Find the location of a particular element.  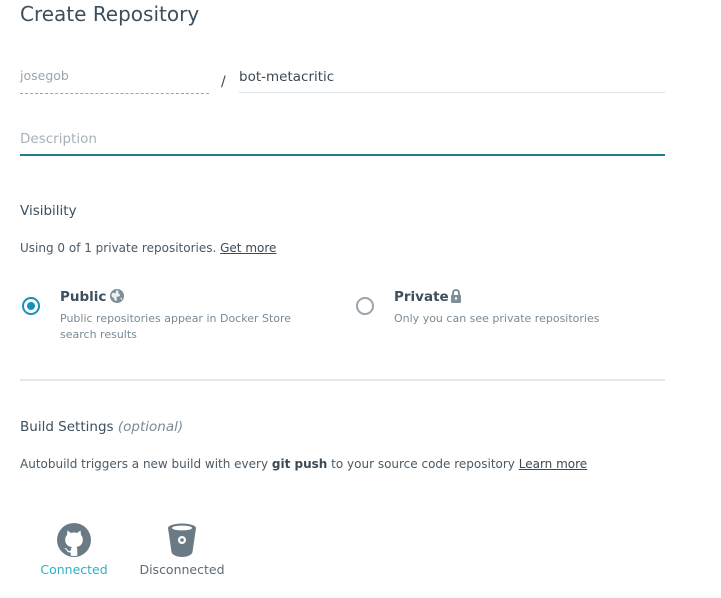

github-provider: Connected is located at coordinates (74, 549).